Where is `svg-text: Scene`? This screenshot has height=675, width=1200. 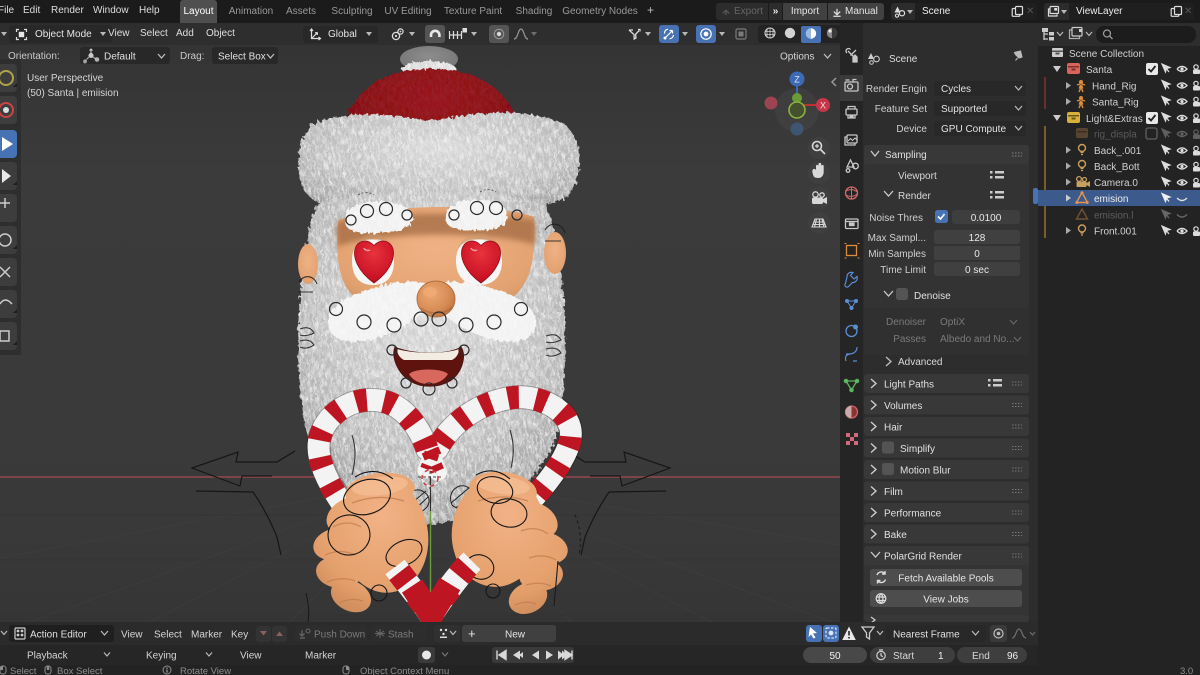 svg-text: Scene is located at coordinates (903, 59).